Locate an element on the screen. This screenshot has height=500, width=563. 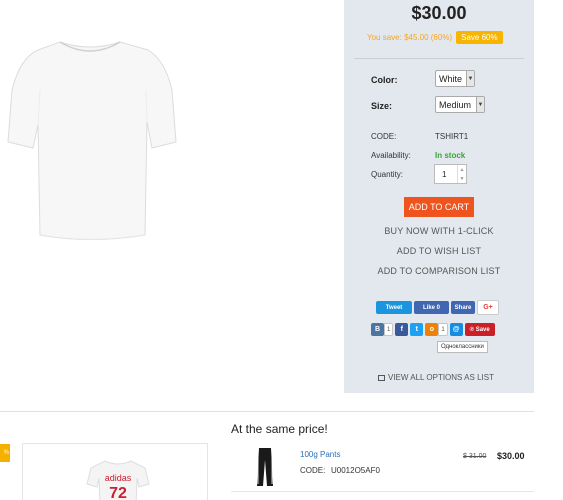
size-label: Size: is located at coordinates (382, 106).